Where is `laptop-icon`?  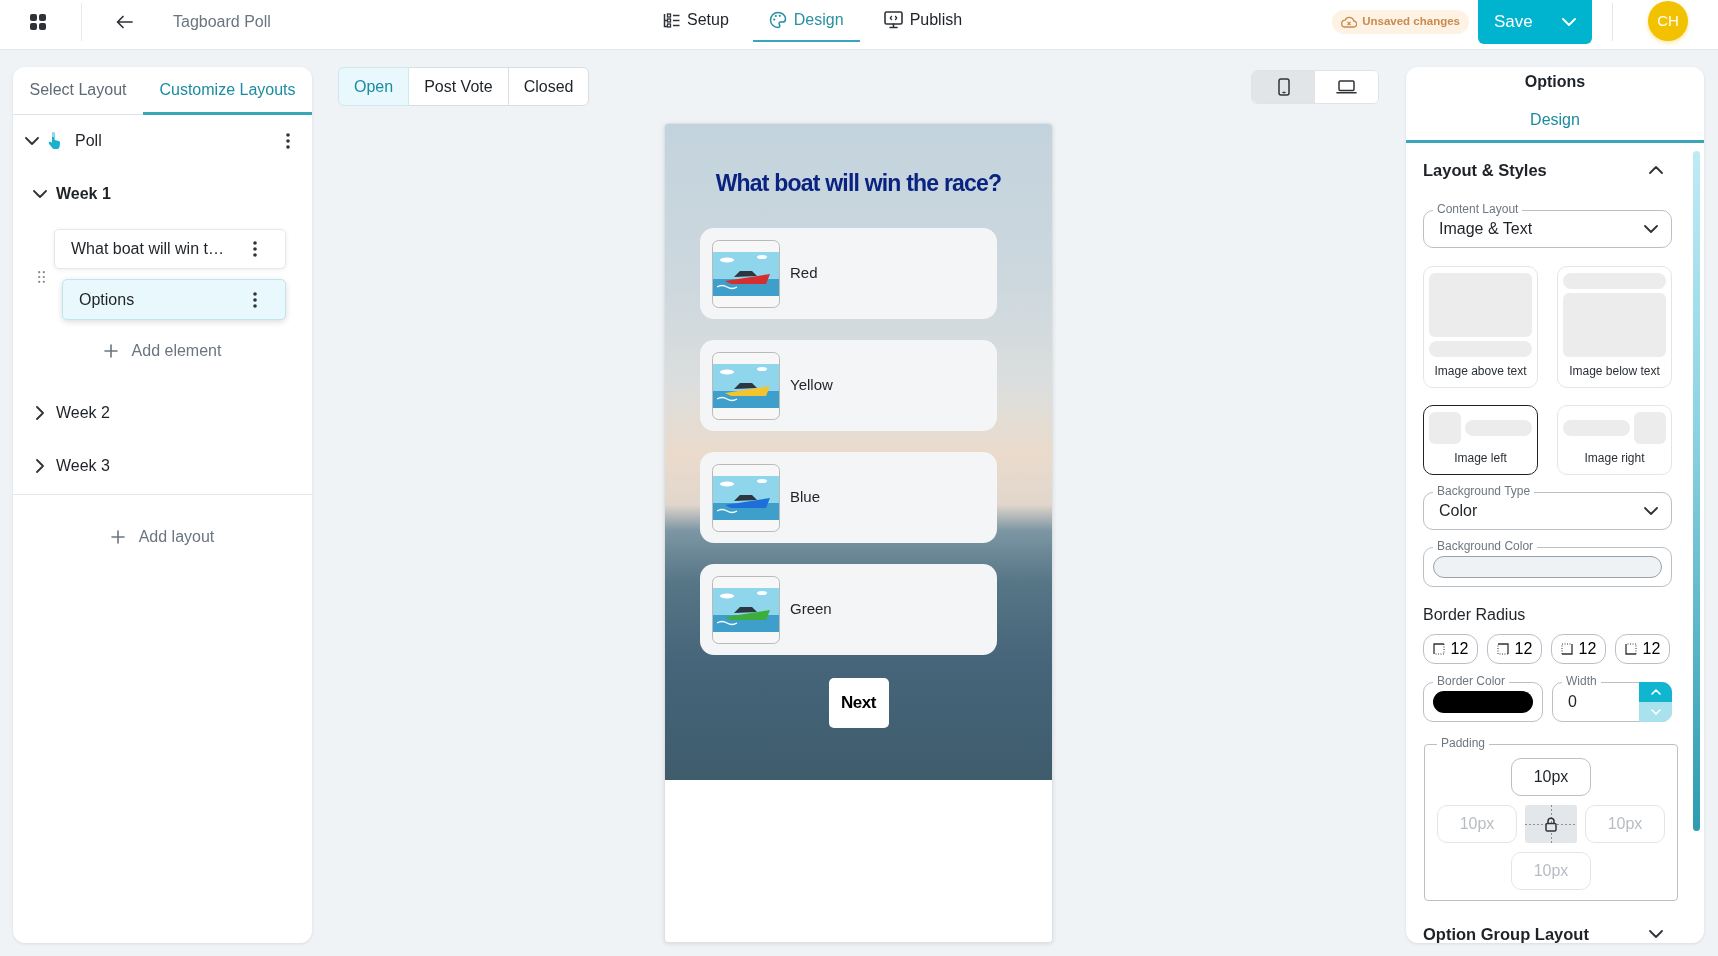 laptop-icon is located at coordinates (1346, 87).